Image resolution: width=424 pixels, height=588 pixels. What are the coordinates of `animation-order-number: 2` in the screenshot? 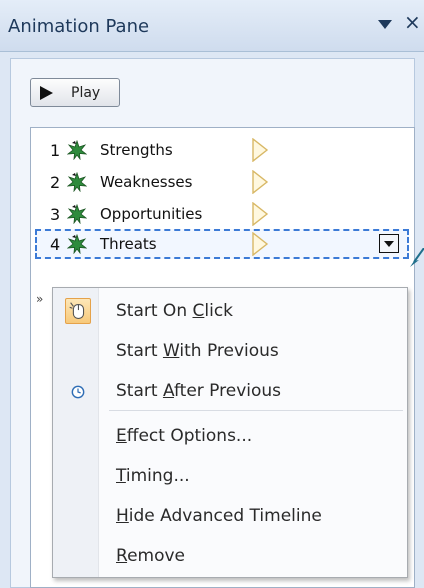 It's located at (55, 182).